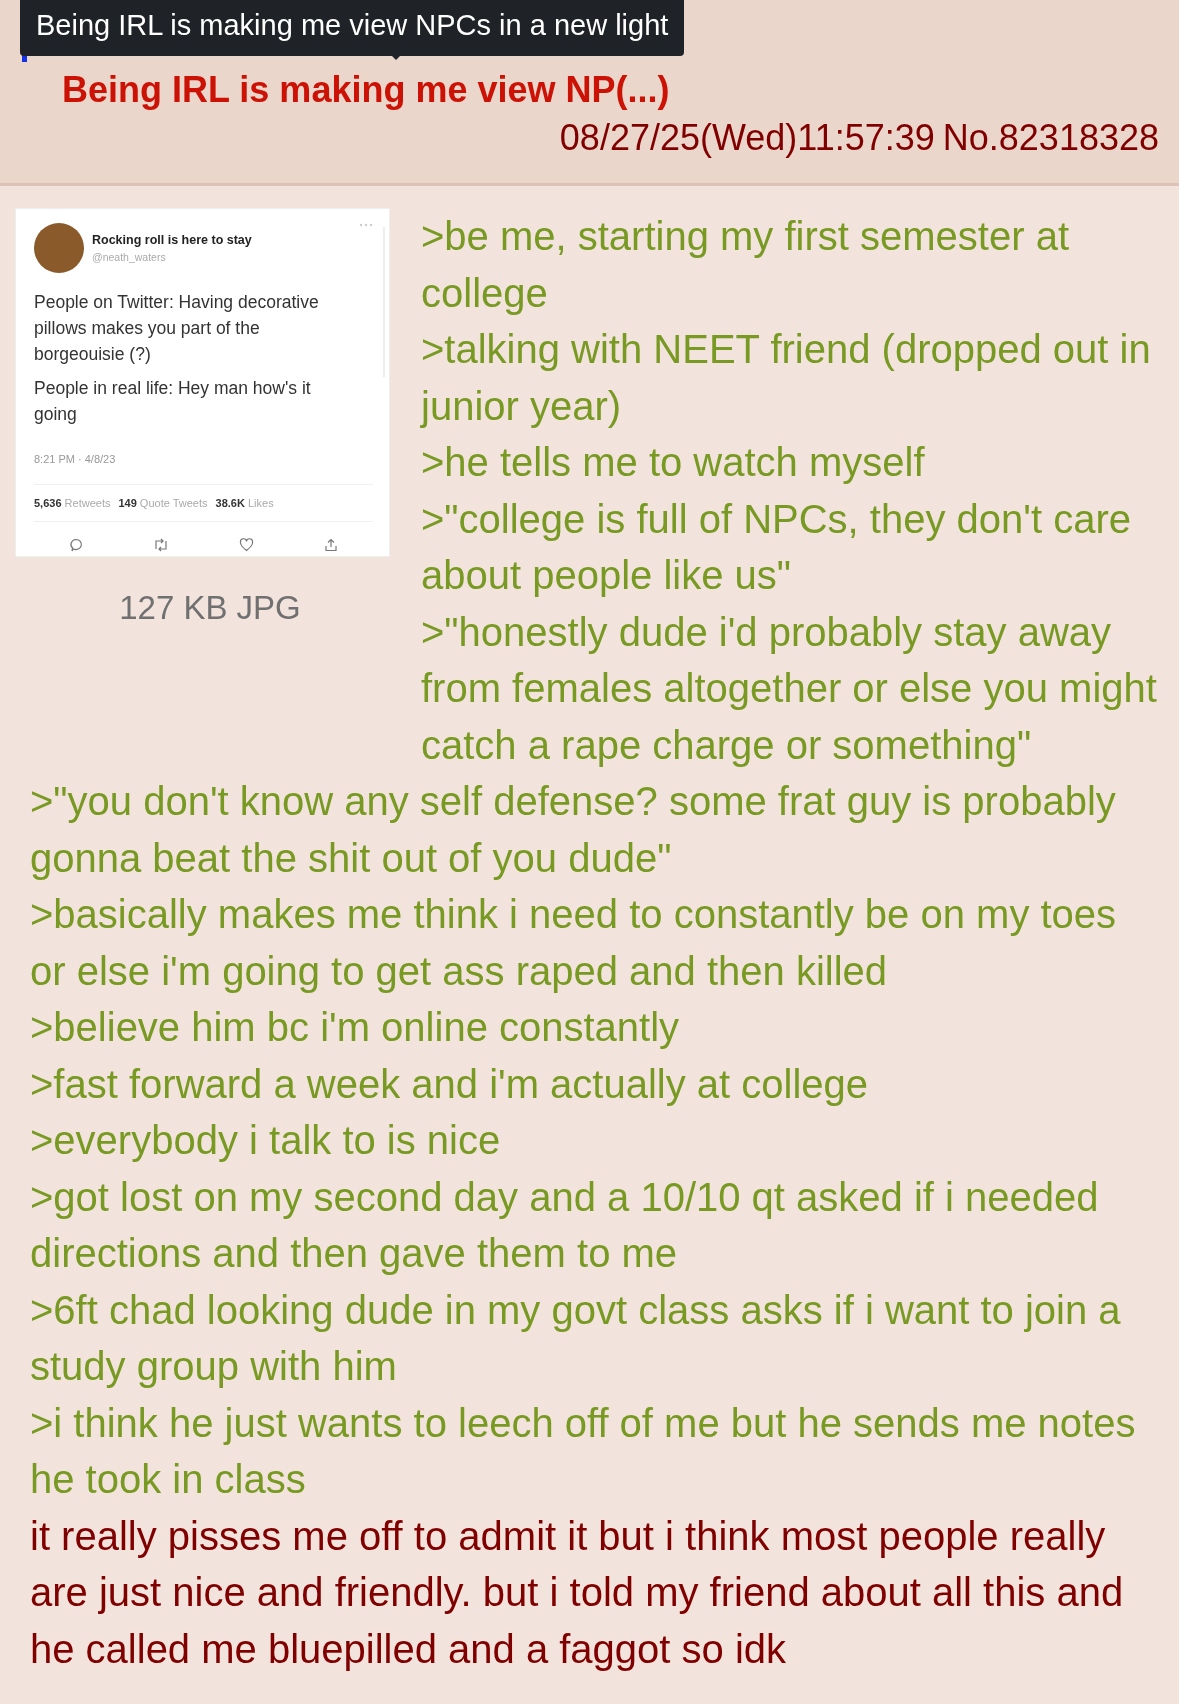 This screenshot has width=1179, height=1704. I want to click on greentext-line: >basically makes me think i need to constantly be on my toes or else i'm going to get ass raped and then killed, so click(574, 943).